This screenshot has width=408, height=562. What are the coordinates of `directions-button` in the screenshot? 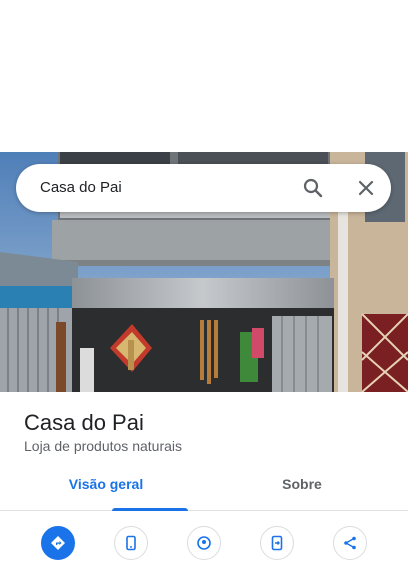 It's located at (58, 543).